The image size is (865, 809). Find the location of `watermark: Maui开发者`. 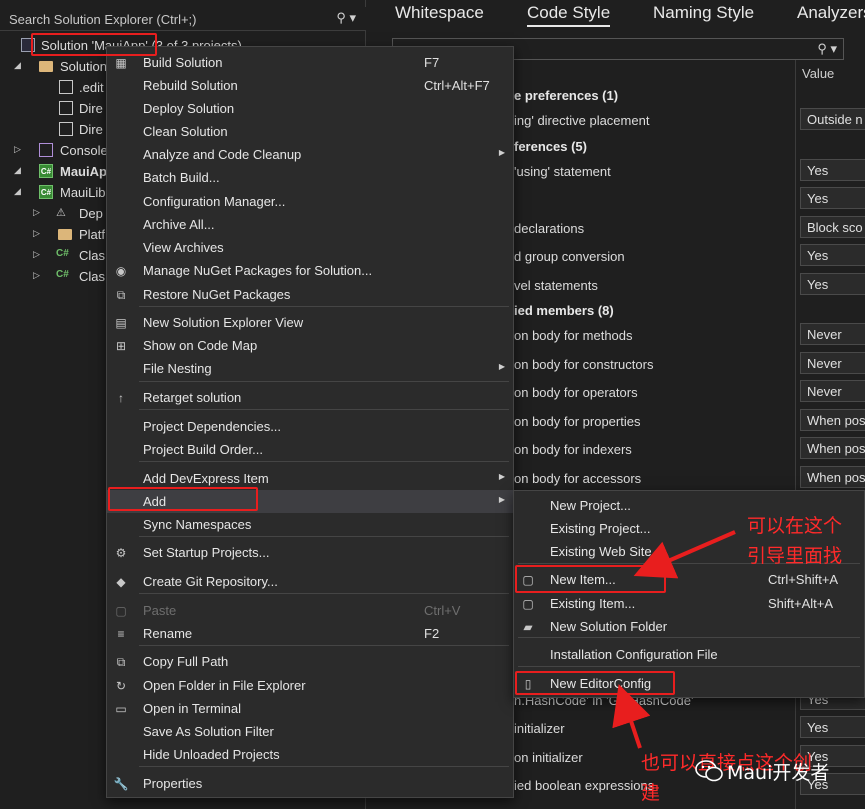

watermark: Maui开发者 is located at coordinates (775, 771).